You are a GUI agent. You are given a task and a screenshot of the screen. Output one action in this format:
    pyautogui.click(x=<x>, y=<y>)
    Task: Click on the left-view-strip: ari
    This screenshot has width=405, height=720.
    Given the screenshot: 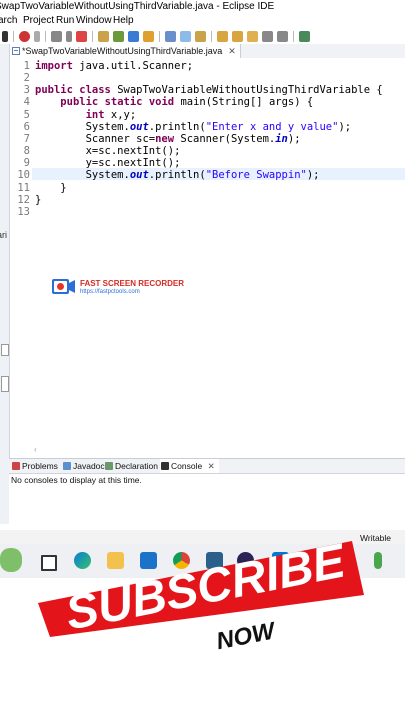 What is the action you would take?
    pyautogui.click(x=5, y=284)
    